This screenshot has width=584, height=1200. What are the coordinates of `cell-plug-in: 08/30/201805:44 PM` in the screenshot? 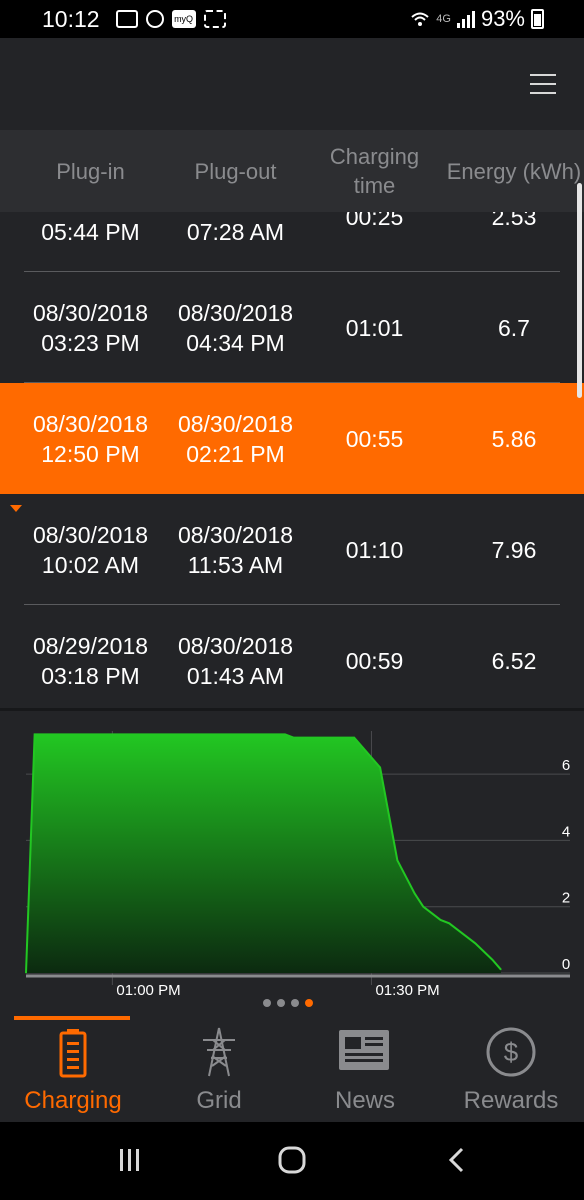 It's located at (90, 242).